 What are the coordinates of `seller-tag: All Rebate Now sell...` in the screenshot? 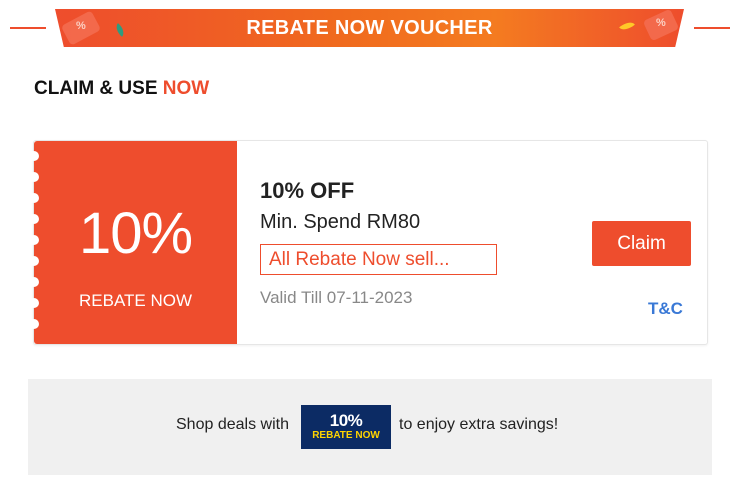 It's located at (378, 259).